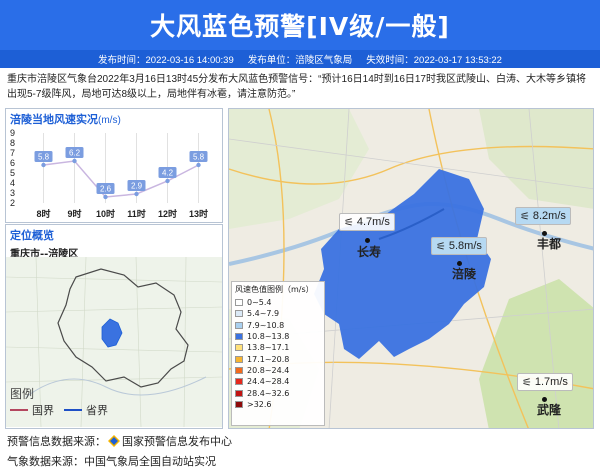 The image size is (600, 471). Describe the element at coordinates (12, 183) in the screenshot. I see `y-tick-label: 4` at that location.